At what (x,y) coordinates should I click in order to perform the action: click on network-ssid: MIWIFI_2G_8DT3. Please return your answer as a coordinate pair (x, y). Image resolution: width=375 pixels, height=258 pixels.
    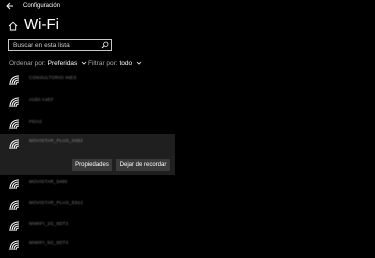
    Looking at the image, I should click on (49, 223).